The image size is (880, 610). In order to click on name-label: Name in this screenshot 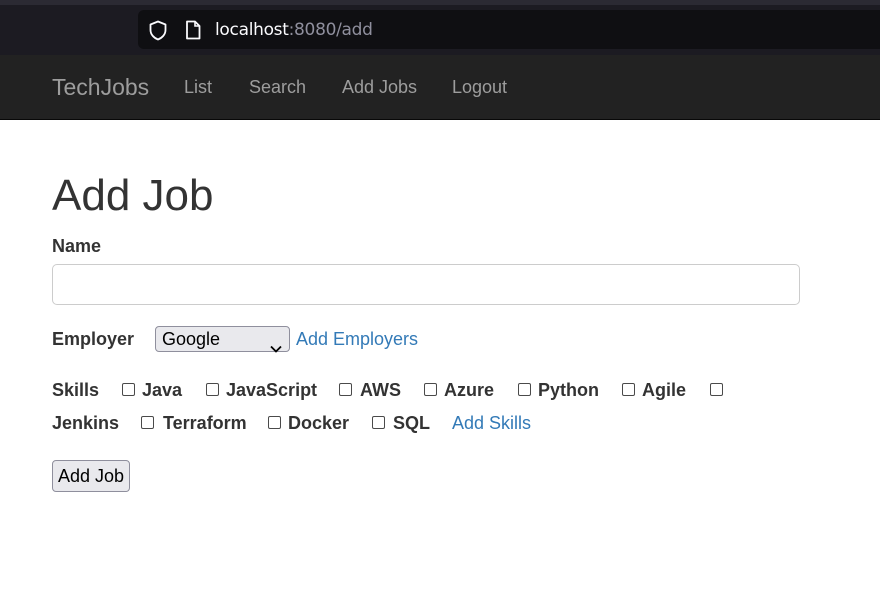, I will do `click(77, 246)`.